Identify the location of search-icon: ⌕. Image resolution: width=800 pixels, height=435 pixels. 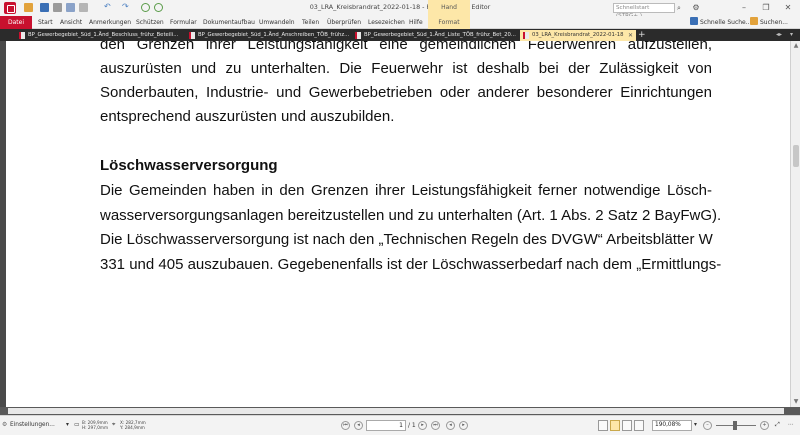
(679, 8).